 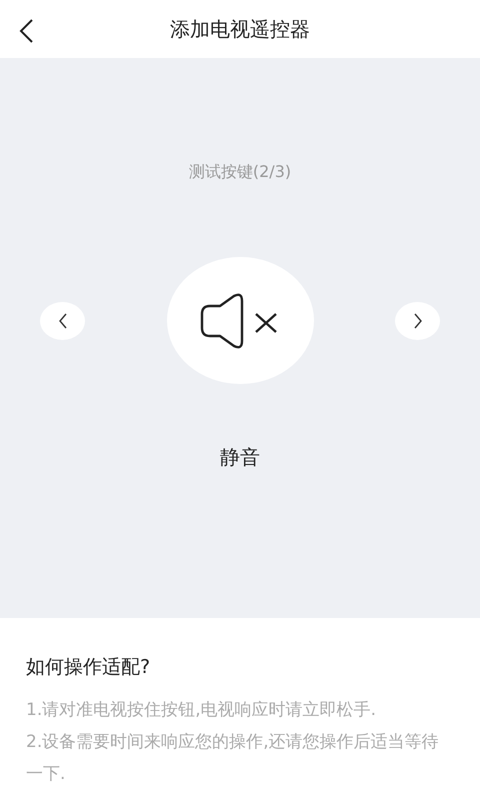 What do you see at coordinates (240, 457) in the screenshot?
I see `key-label: 静音` at bounding box center [240, 457].